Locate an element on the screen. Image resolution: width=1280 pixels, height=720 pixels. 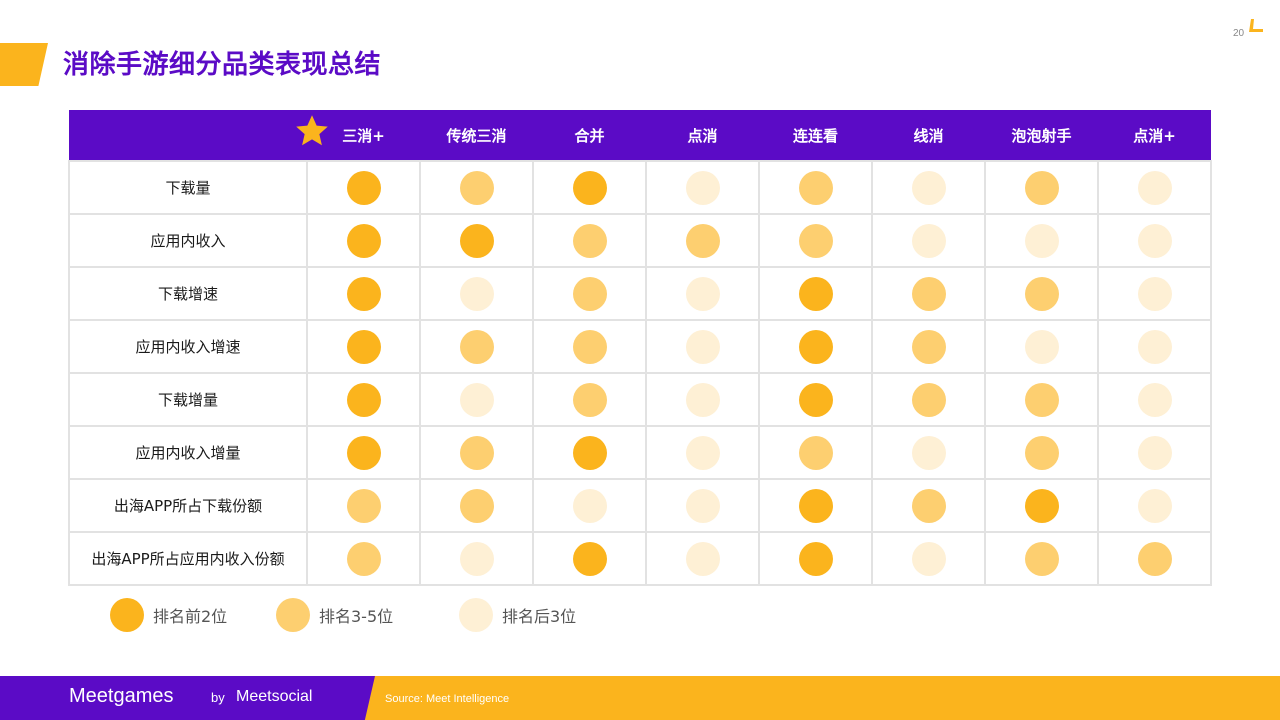
column-header-label: 点消 is located at coordinates (702, 135).